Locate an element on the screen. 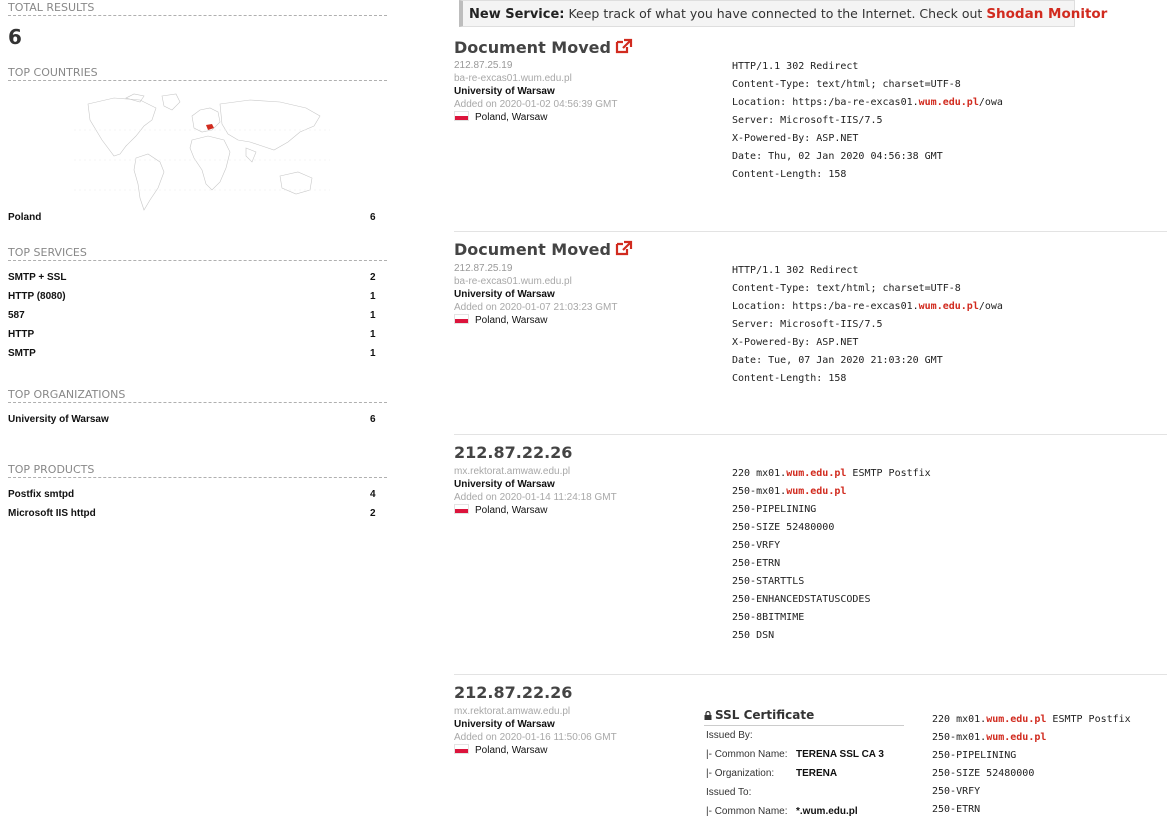  ssl-subject-common-name: |- Common Name: *.wum.edu.pl is located at coordinates (804, 811).